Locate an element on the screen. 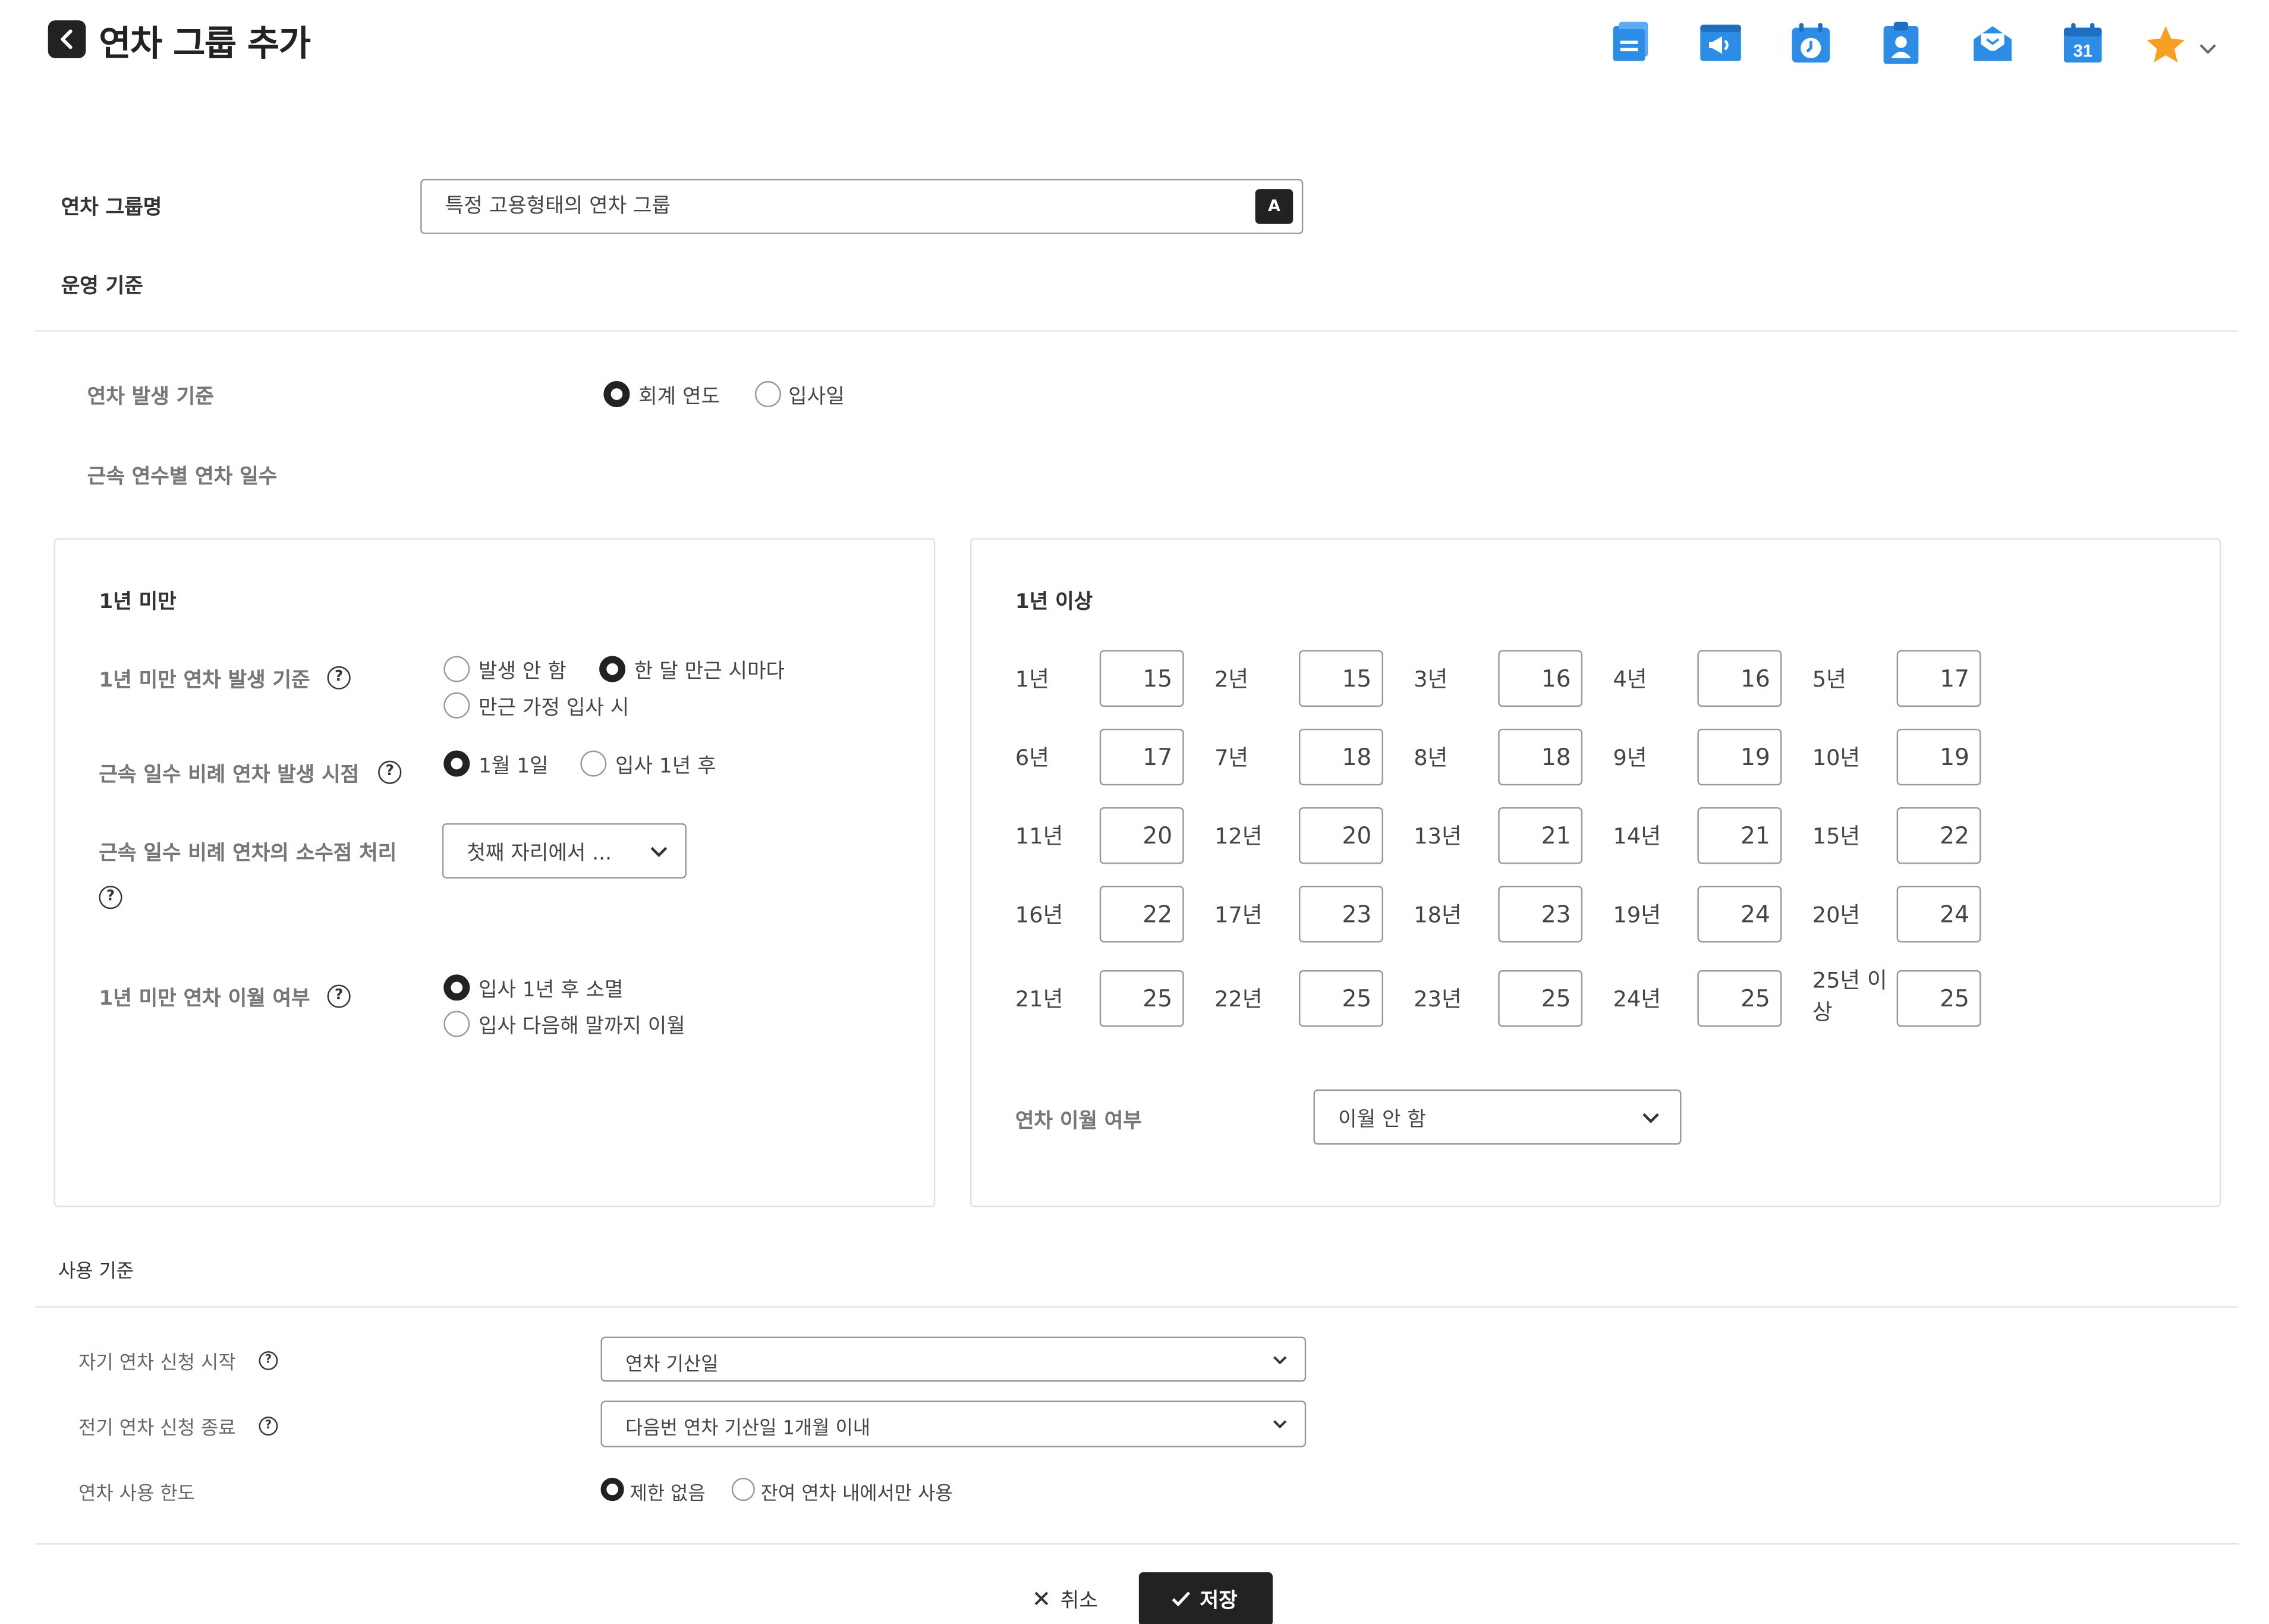 This screenshot has width=2269, height=1624. input-method-badge: A is located at coordinates (1274, 206).